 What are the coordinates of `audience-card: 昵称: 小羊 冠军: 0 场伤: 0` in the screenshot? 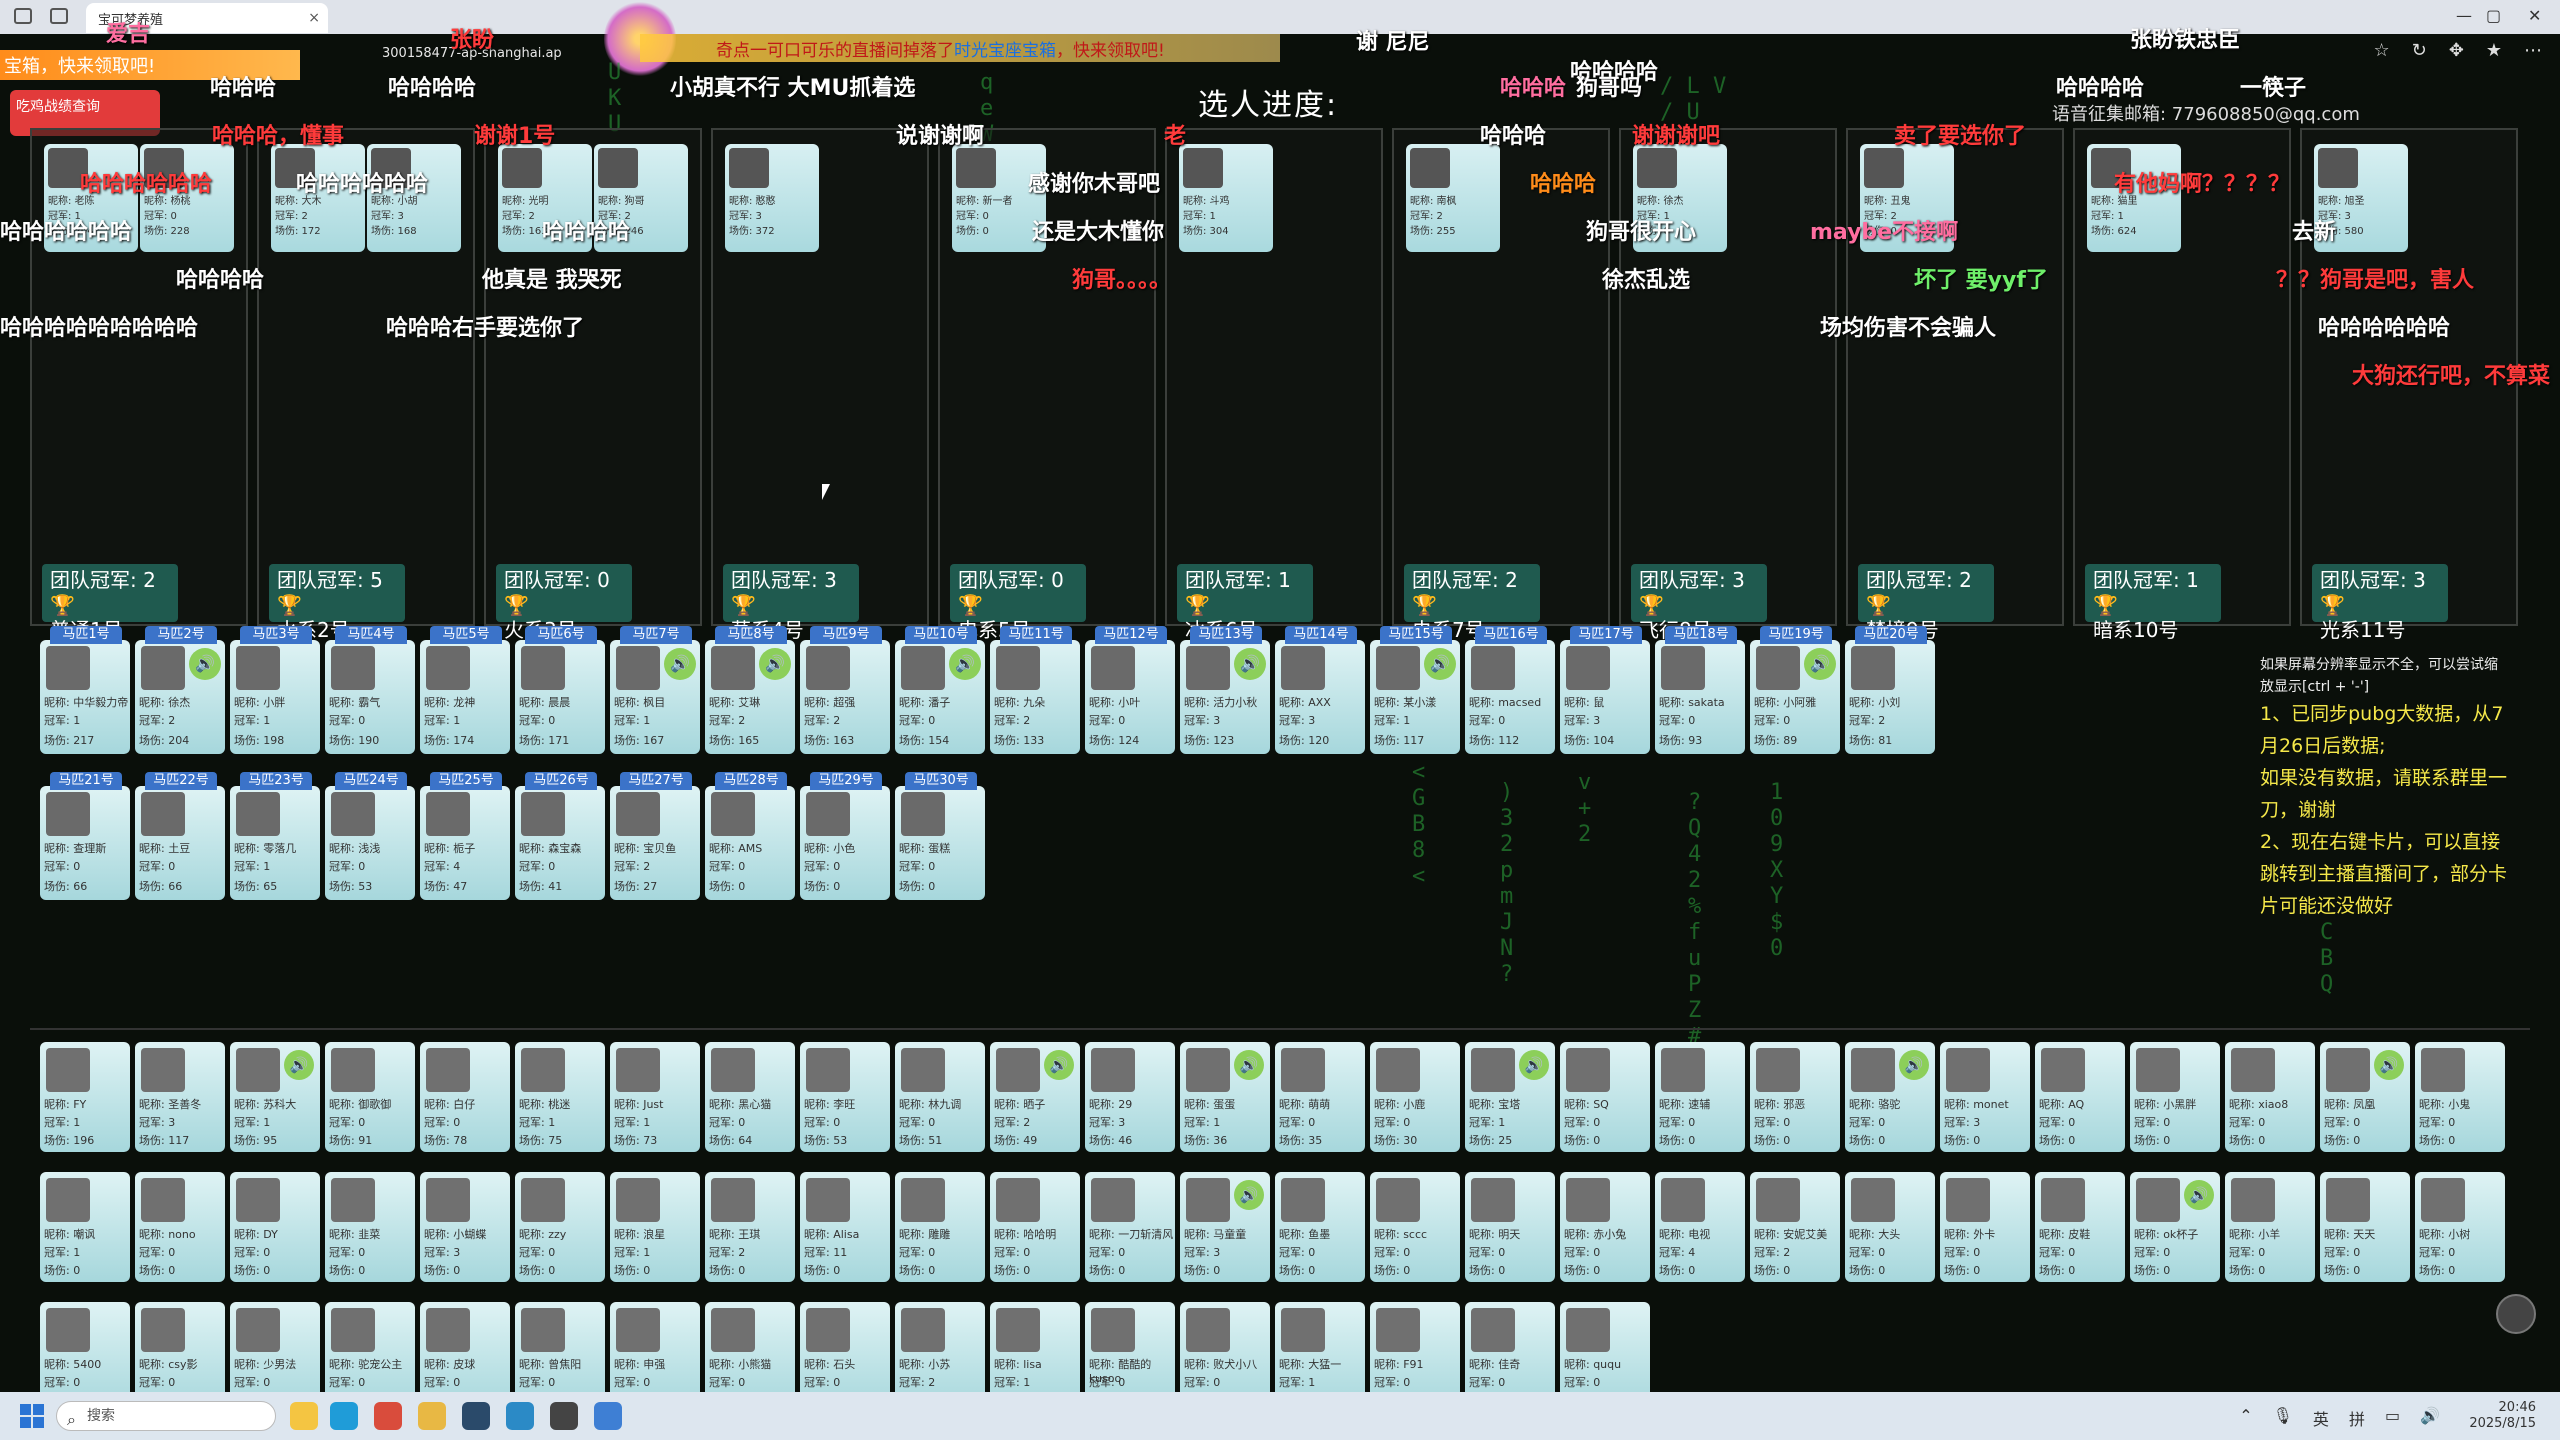 It's located at (2270, 1227).